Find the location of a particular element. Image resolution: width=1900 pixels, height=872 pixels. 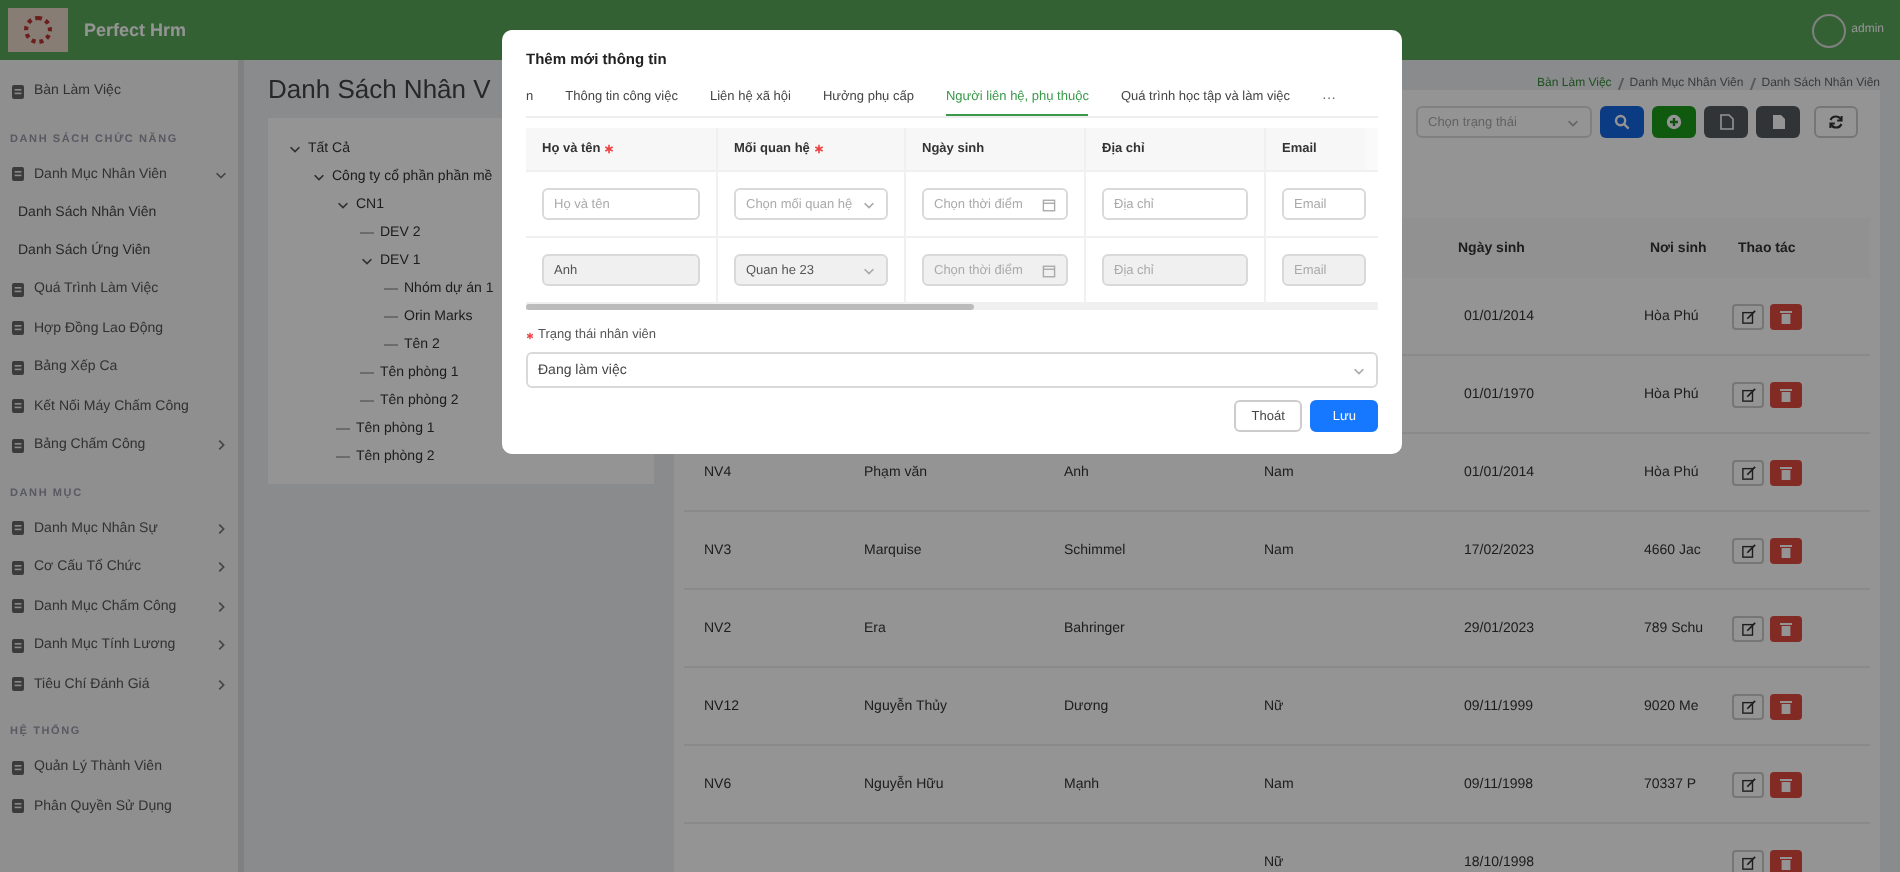

search-icon is located at coordinates (1622, 122).